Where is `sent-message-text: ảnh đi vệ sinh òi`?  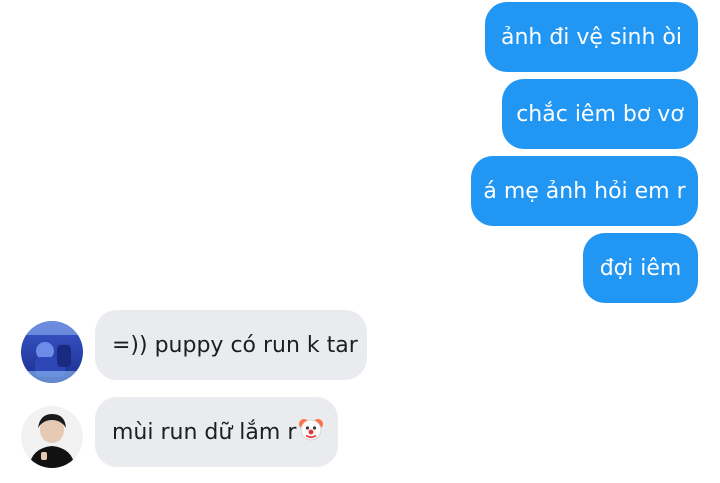 sent-message-text: ảnh đi vệ sinh òi is located at coordinates (591, 37).